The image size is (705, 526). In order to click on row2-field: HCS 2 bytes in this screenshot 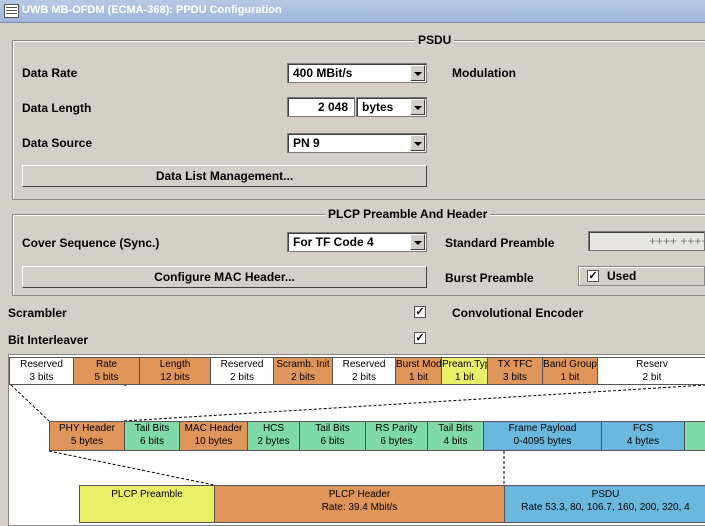, I will do `click(273, 436)`.